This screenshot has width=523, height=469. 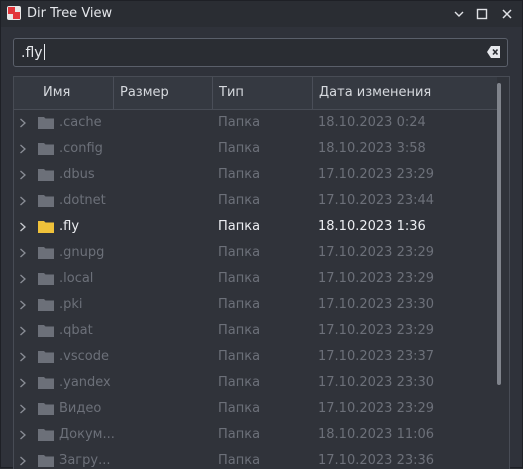 What do you see at coordinates (80, 408) in the screenshot?
I see `row-name: Видео` at bounding box center [80, 408].